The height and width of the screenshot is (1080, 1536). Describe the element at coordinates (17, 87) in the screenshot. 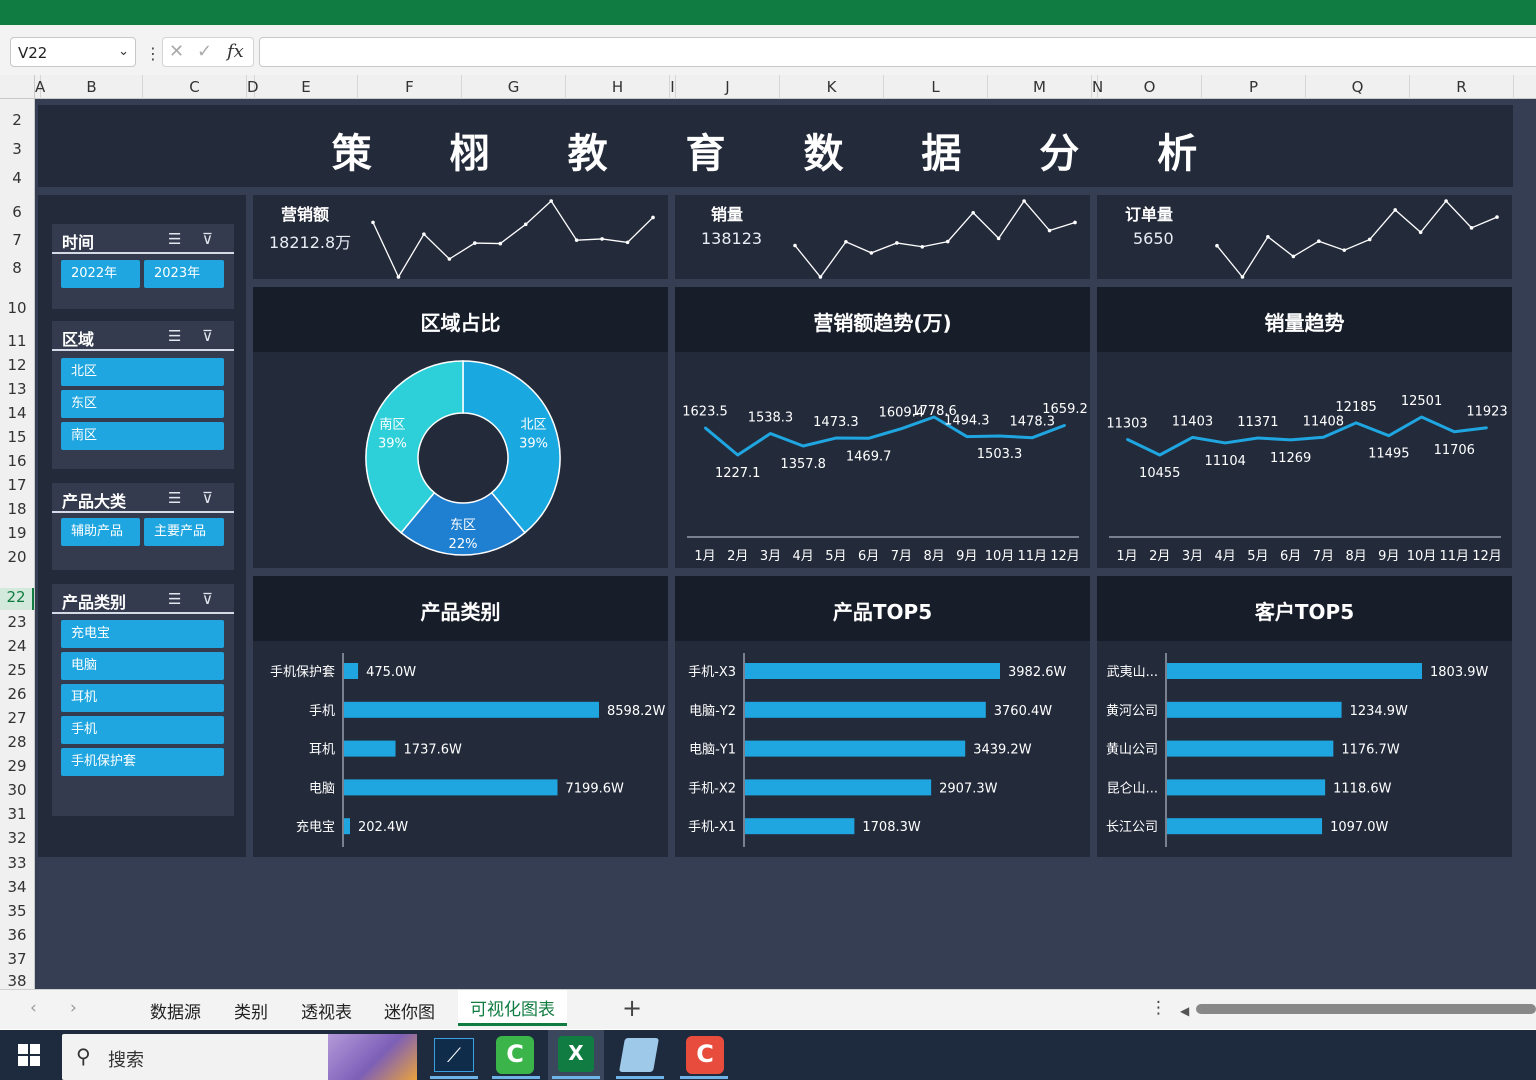

I see `select-all-corner` at that location.